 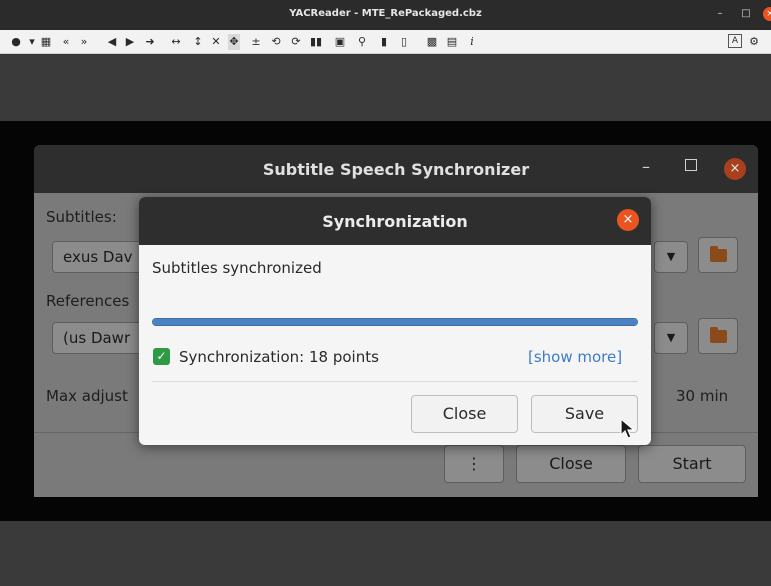 I want to click on show-more-link: [show more], so click(x=575, y=357).